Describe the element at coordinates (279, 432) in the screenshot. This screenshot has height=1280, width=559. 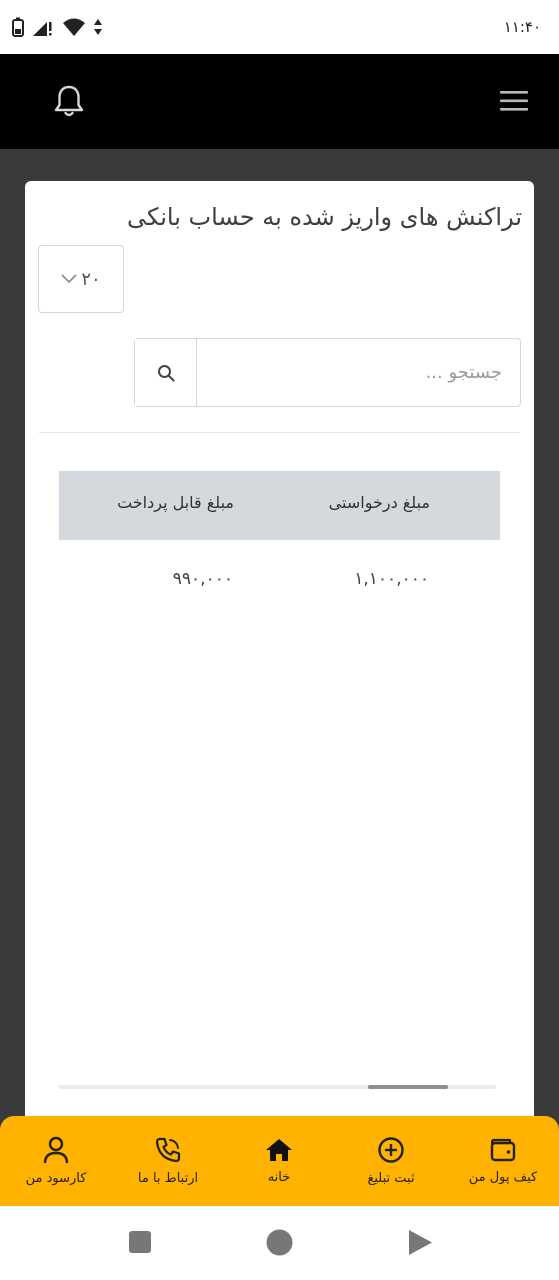
I see `divider` at that location.